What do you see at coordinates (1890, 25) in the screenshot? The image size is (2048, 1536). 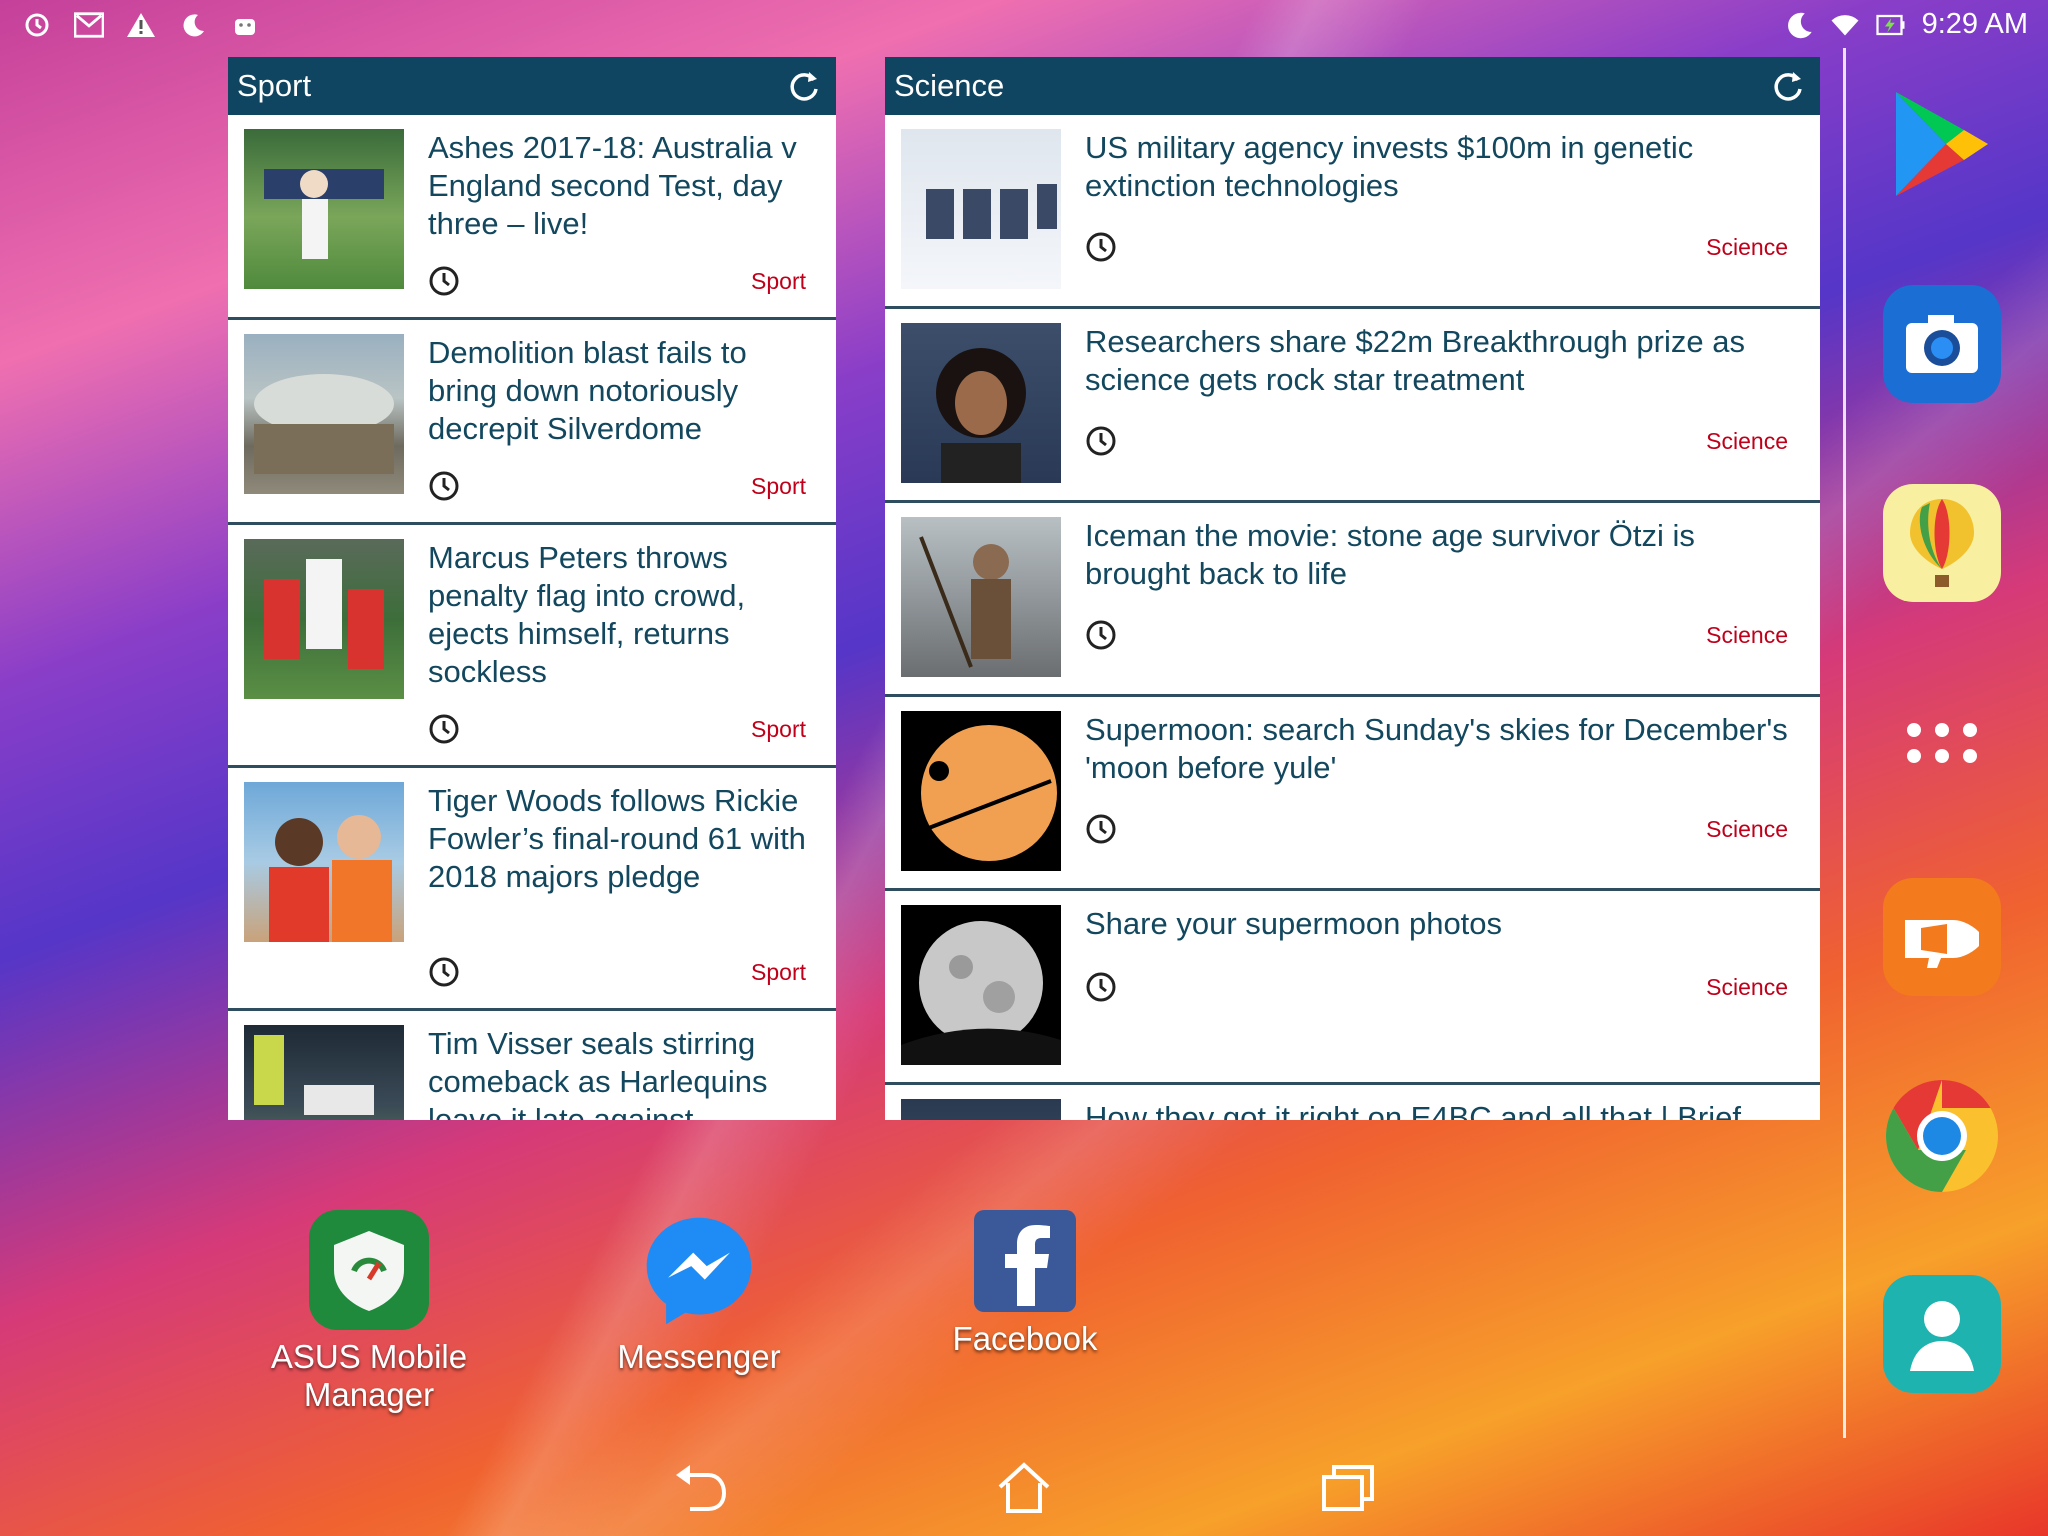 I see `battery-charging-icon` at bounding box center [1890, 25].